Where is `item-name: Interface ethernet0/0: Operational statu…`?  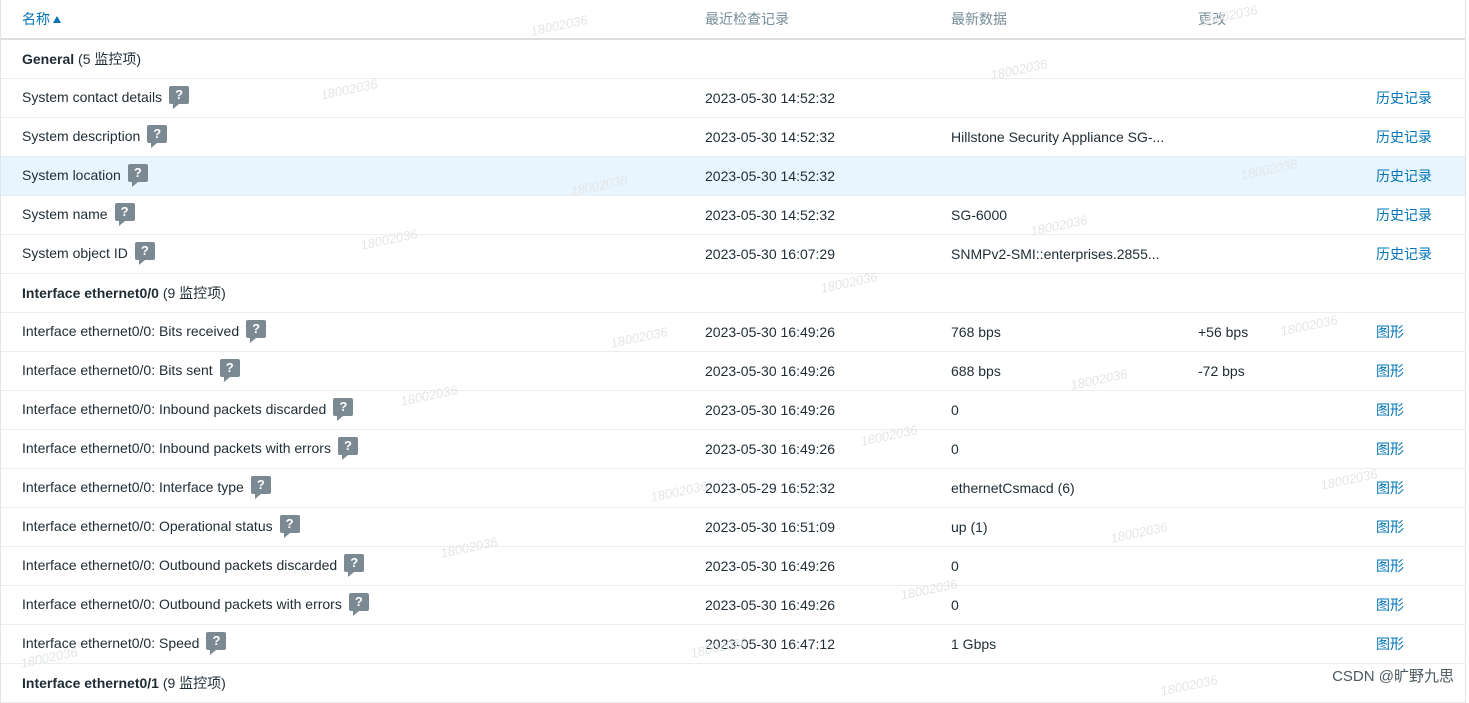 item-name: Interface ethernet0/0: Operational statu… is located at coordinates (147, 526).